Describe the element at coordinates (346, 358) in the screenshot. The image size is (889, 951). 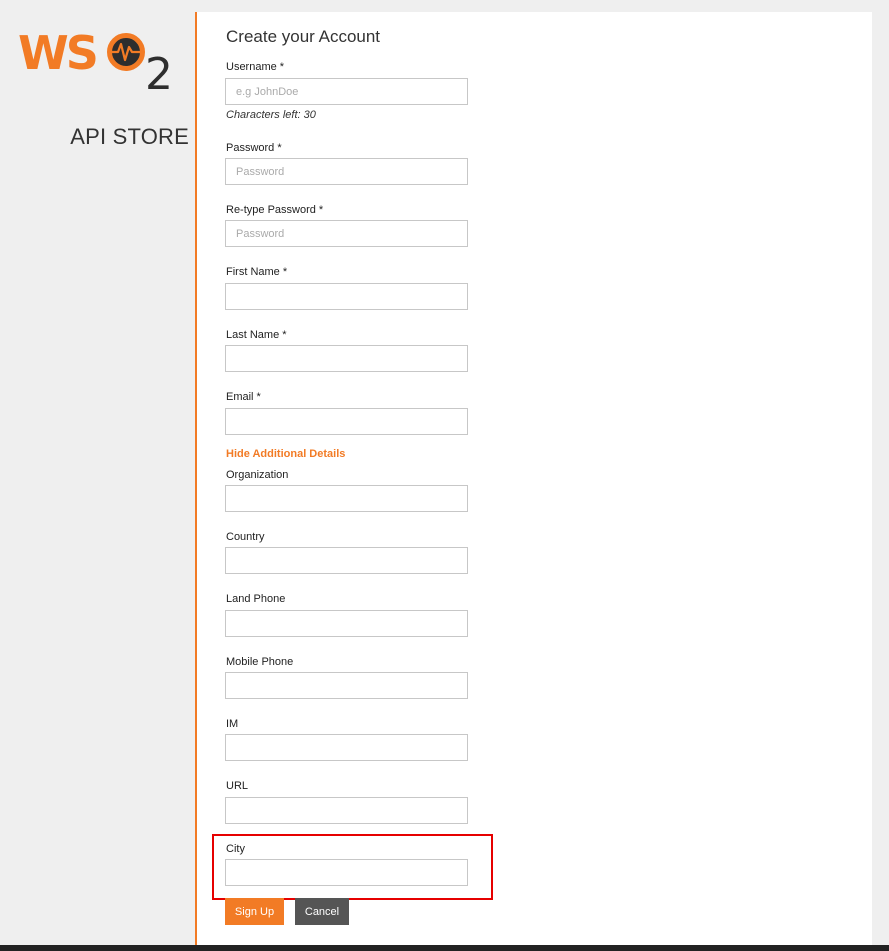
I see `last-name-input` at that location.